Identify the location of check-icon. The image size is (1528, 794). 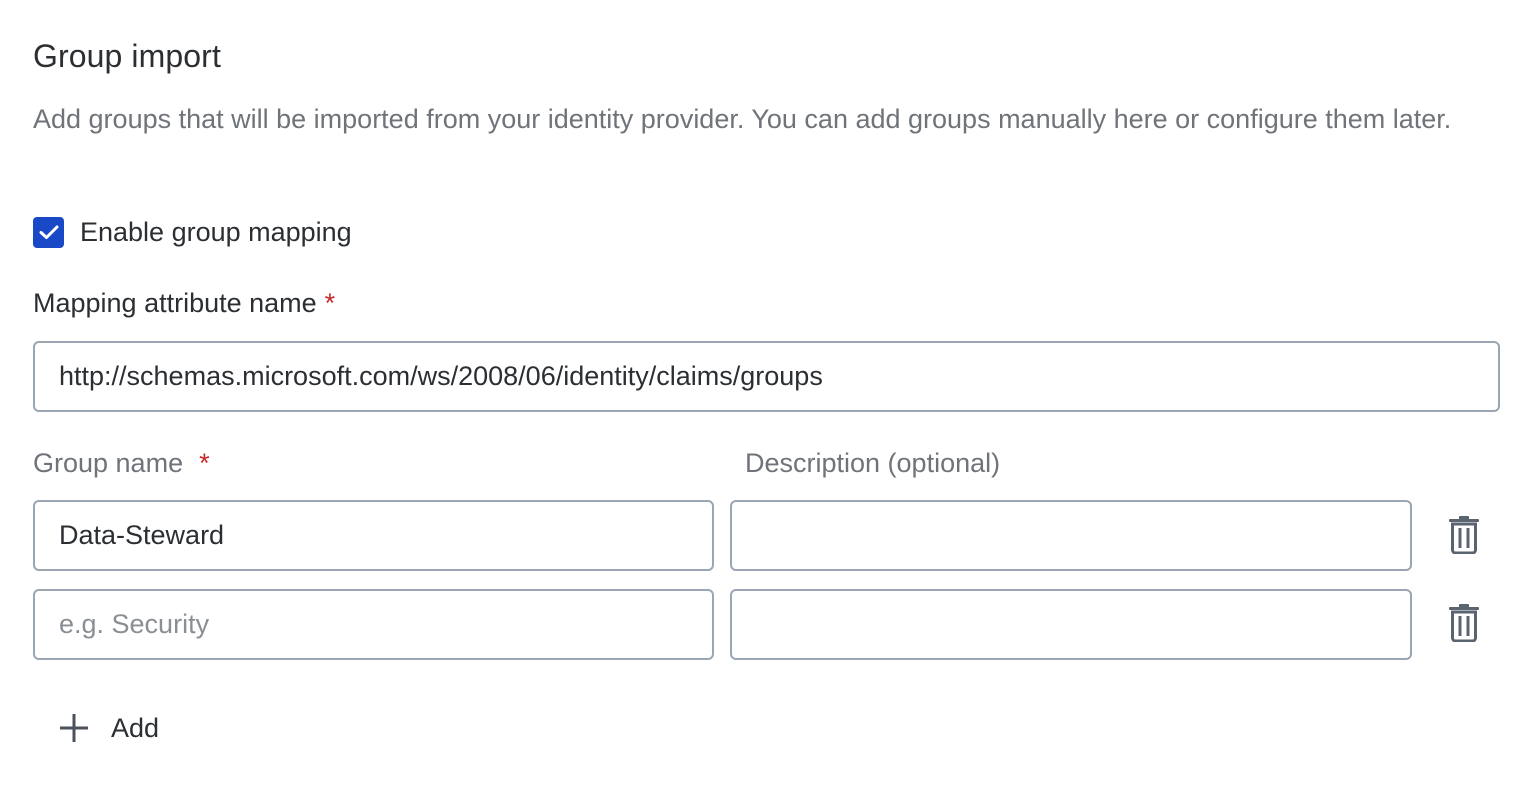
(48, 232).